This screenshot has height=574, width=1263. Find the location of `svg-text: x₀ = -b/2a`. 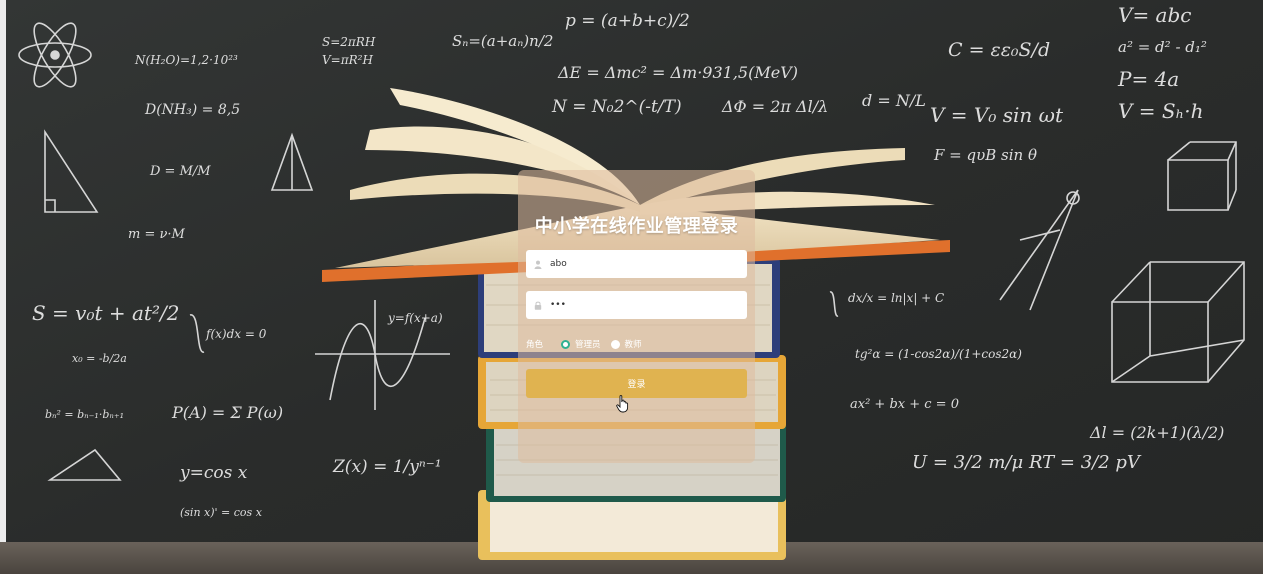

svg-text: x₀ = -b/2a is located at coordinates (99, 358).